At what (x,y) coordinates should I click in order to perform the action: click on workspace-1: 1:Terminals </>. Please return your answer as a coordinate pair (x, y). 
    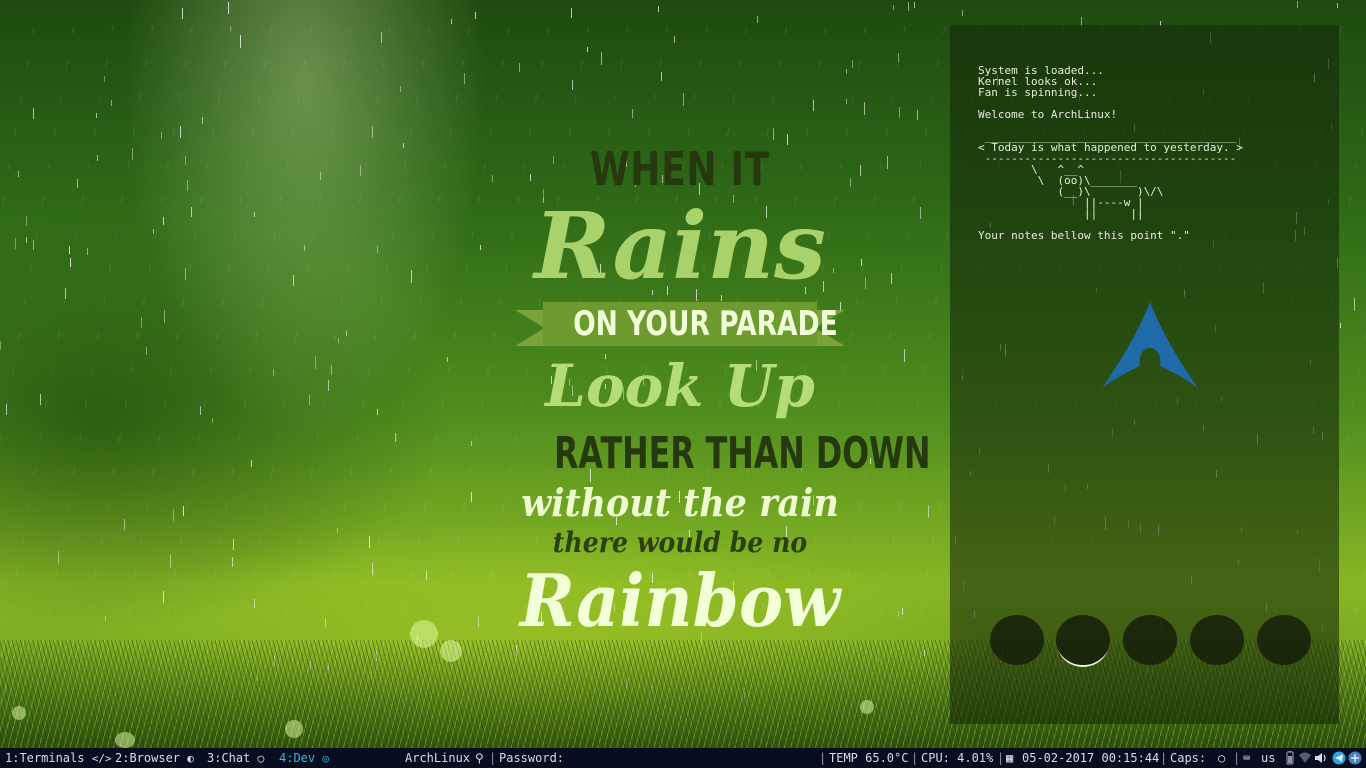
    Looking at the image, I should click on (58, 758).